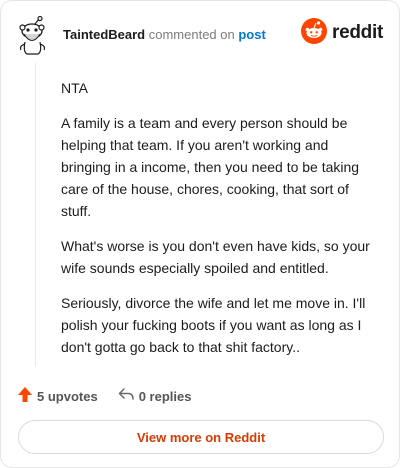  What do you see at coordinates (165, 396) in the screenshot?
I see `reply-count: 0 replies` at bounding box center [165, 396].